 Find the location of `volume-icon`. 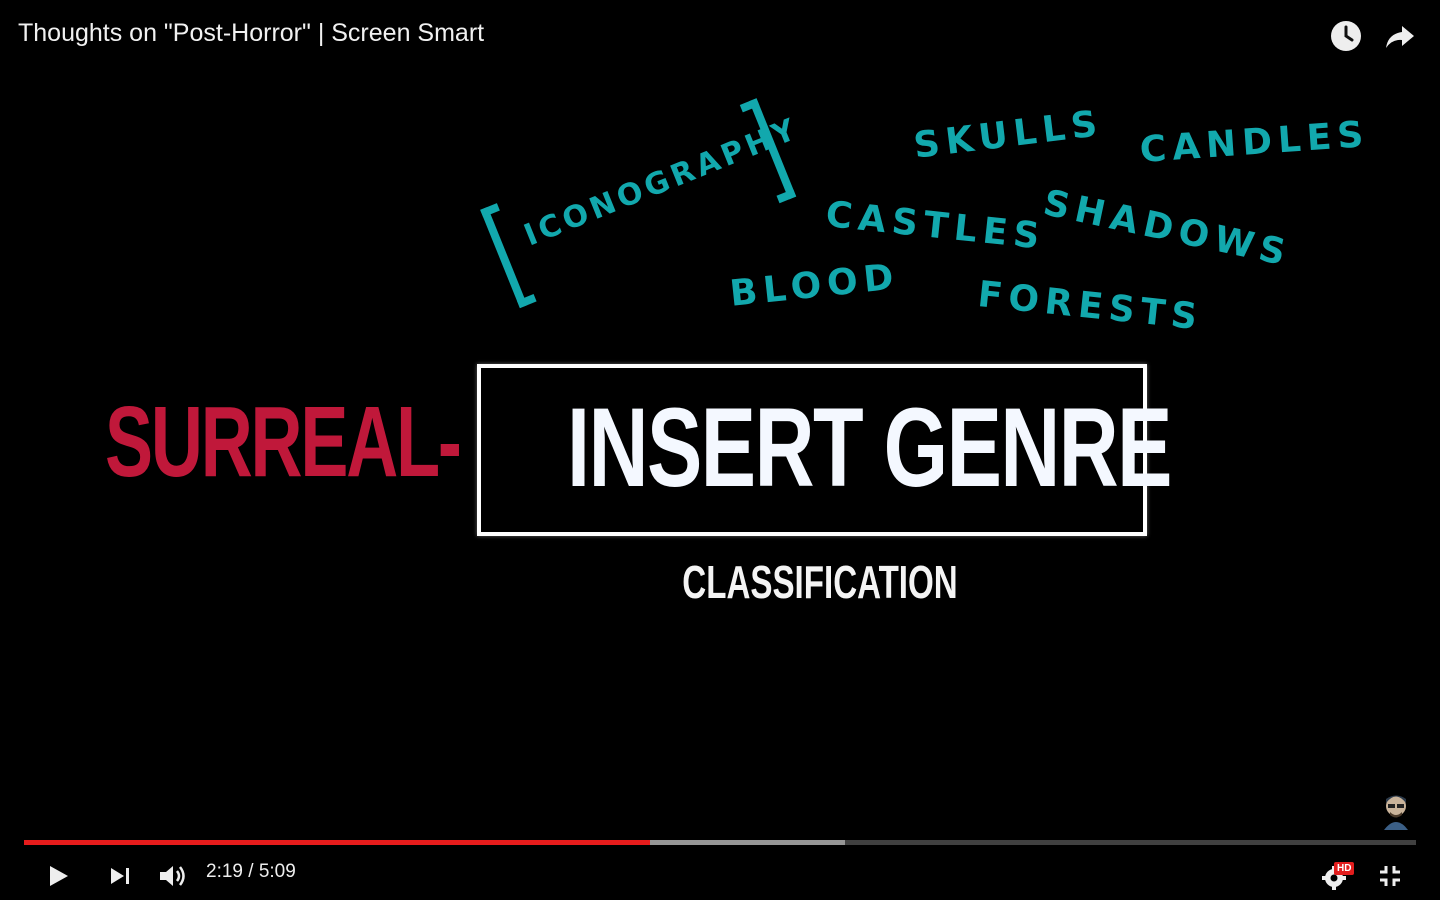

volume-icon is located at coordinates (173, 876).